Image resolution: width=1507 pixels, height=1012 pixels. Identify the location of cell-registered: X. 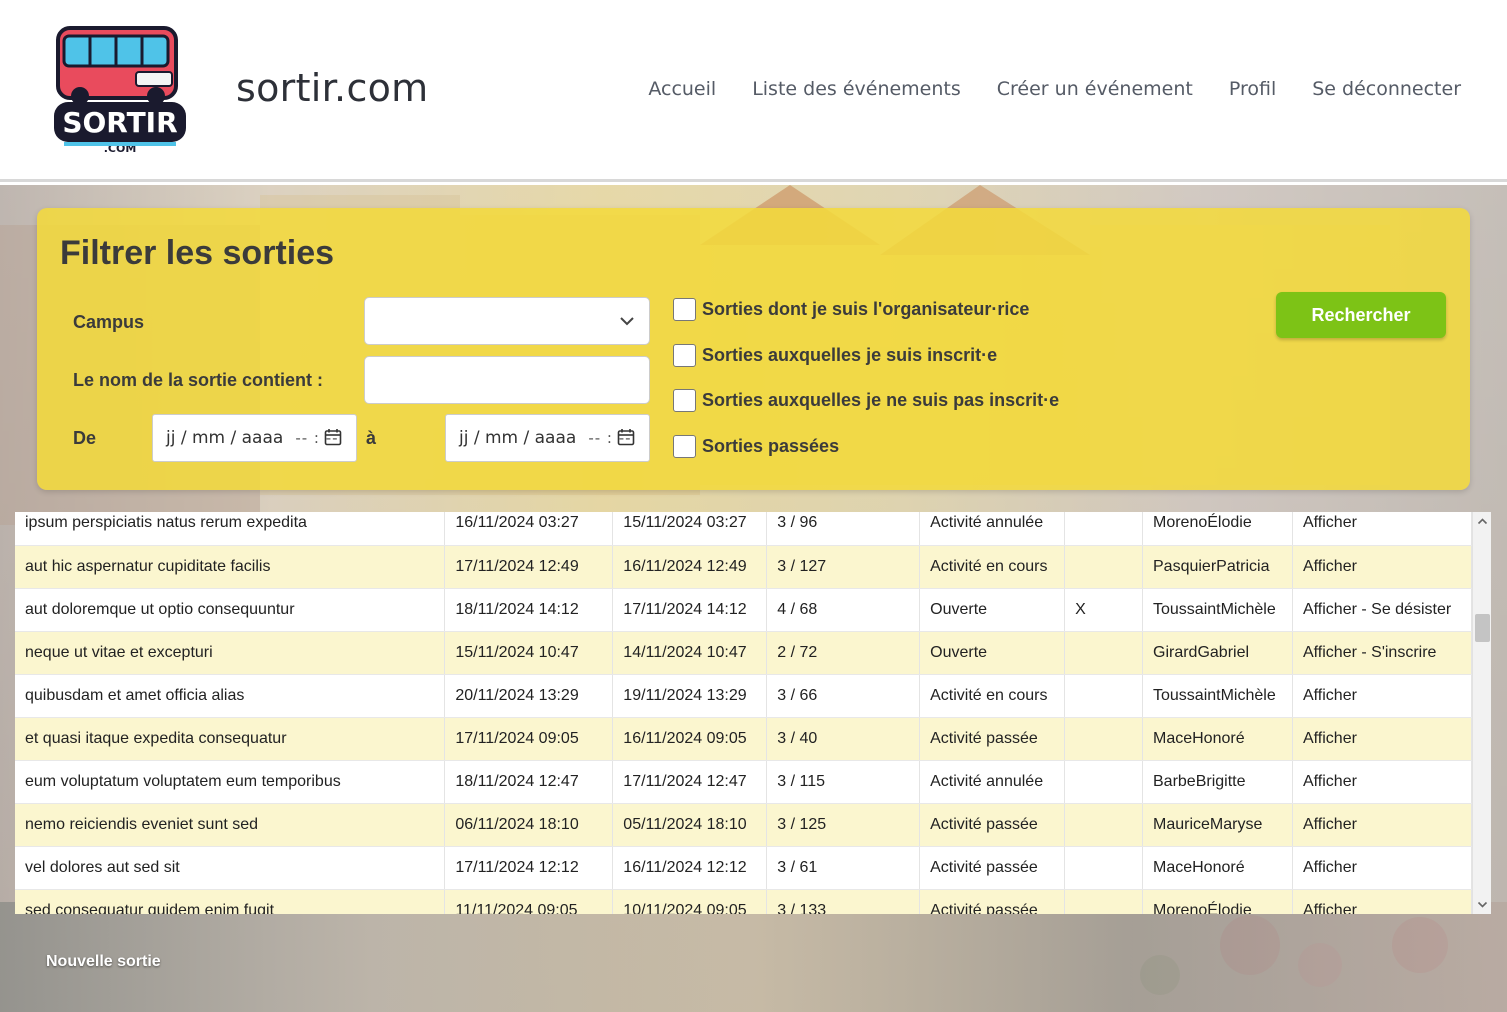
(1103, 610).